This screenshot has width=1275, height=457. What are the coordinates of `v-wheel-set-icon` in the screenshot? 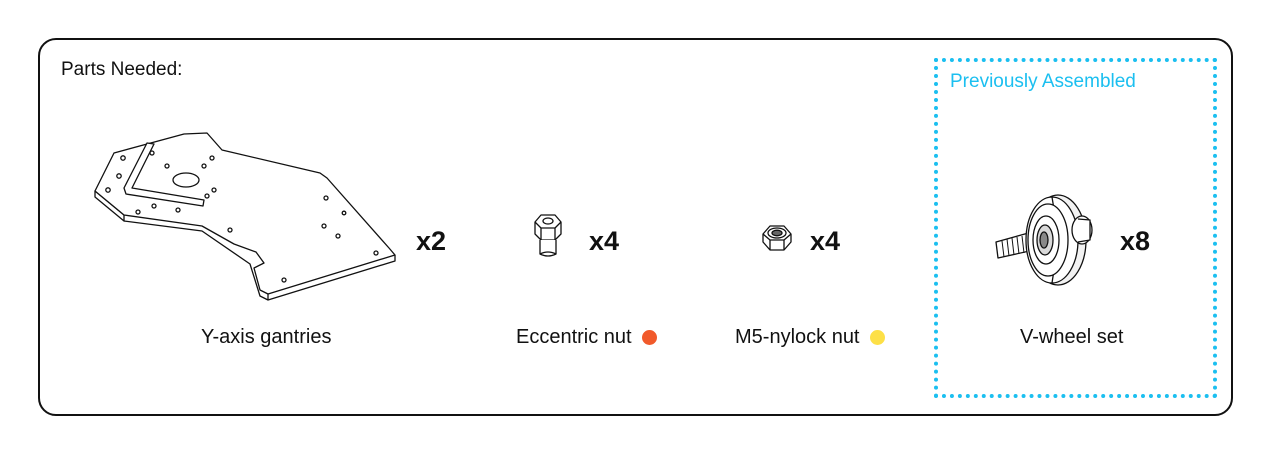 It's located at (1046, 242).